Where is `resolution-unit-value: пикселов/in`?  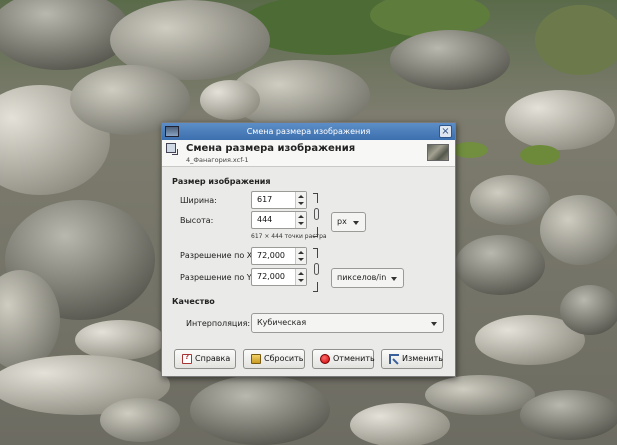
resolution-unit-value: пикселов/in is located at coordinates (362, 277).